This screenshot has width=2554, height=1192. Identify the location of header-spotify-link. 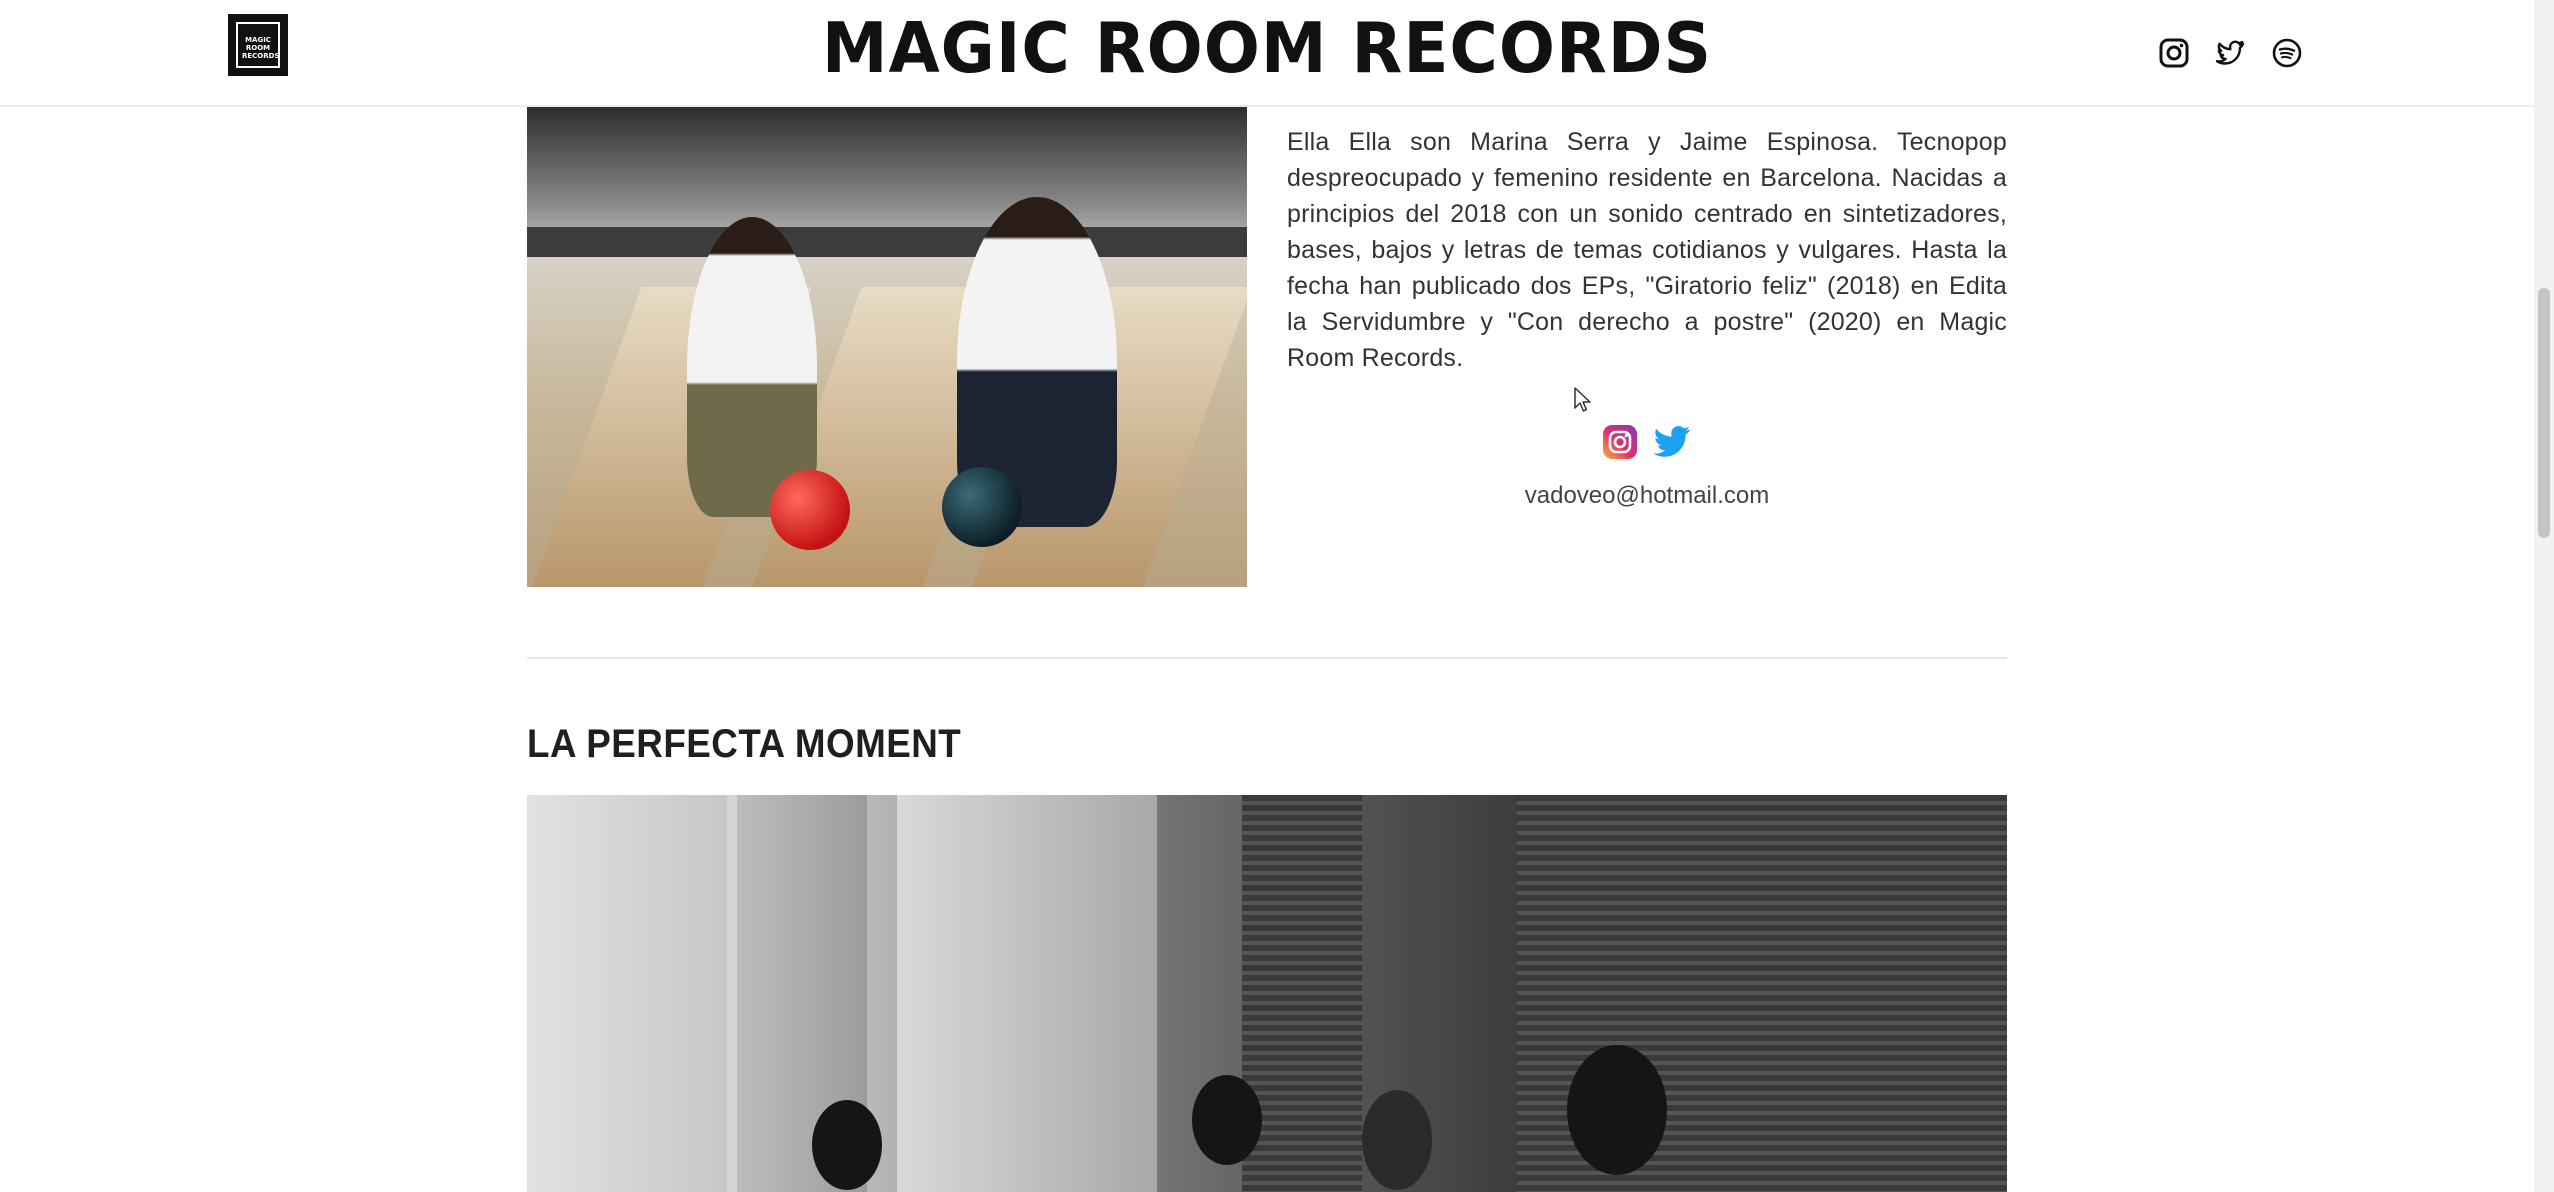
(2287, 53).